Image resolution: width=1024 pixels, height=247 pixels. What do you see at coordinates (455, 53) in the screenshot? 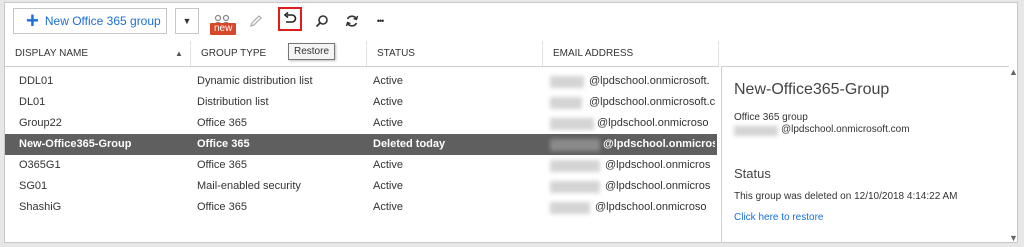
I see `column-status: STATUS` at bounding box center [455, 53].